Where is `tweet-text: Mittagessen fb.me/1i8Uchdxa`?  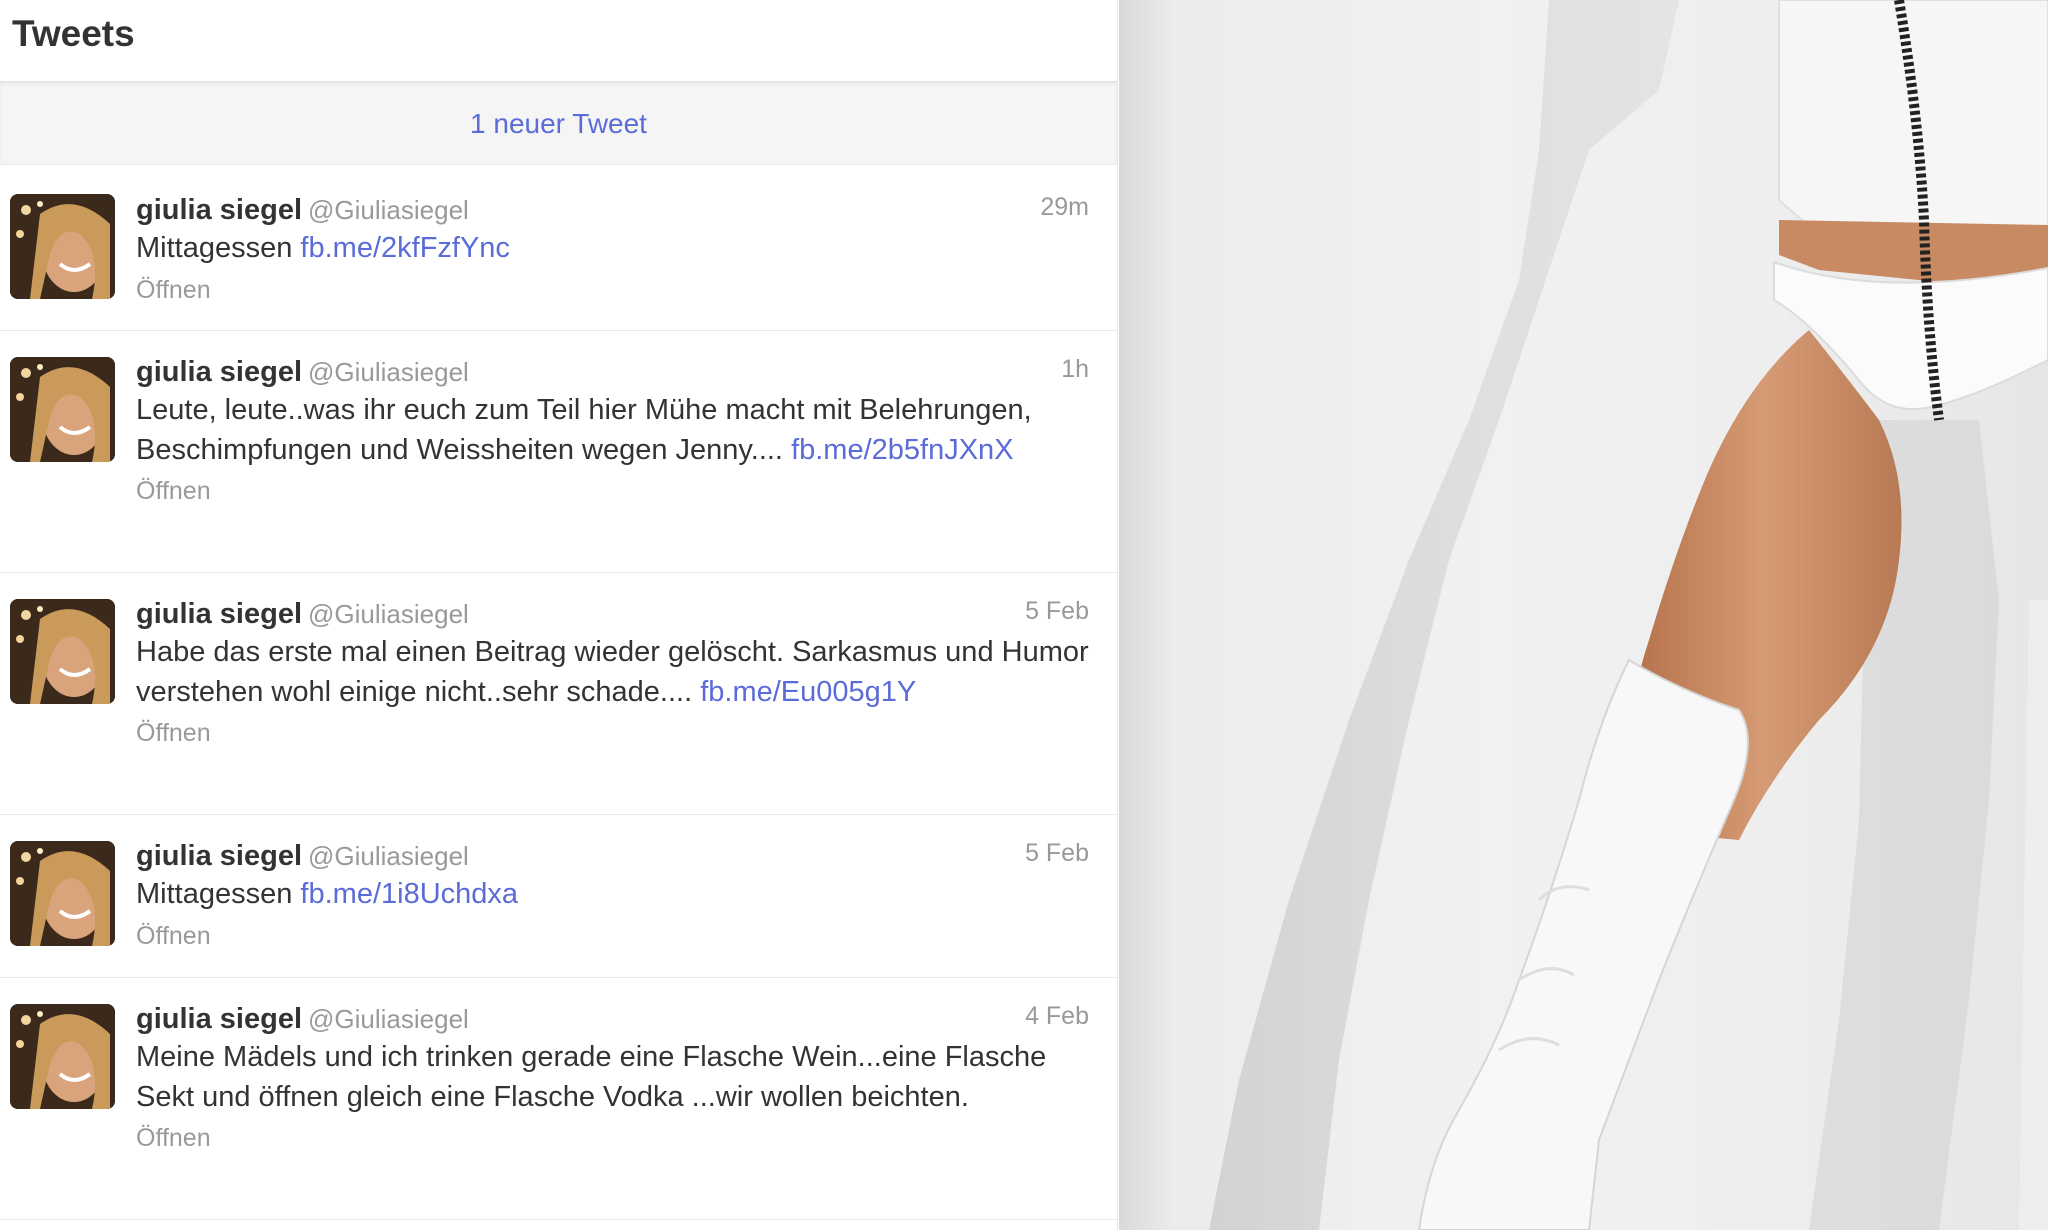
tweet-text: Mittagessen fb.me/1i8Uchdxa is located at coordinates (612, 895).